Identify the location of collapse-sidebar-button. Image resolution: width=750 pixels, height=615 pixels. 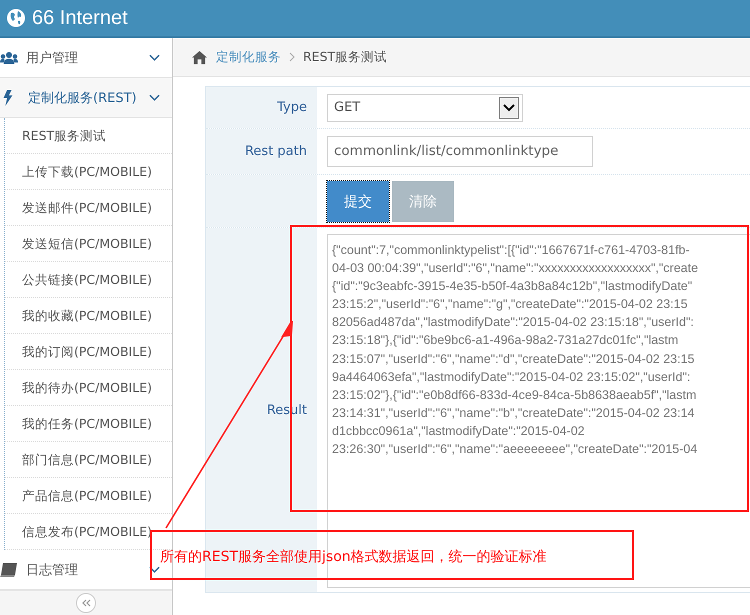
(86, 603).